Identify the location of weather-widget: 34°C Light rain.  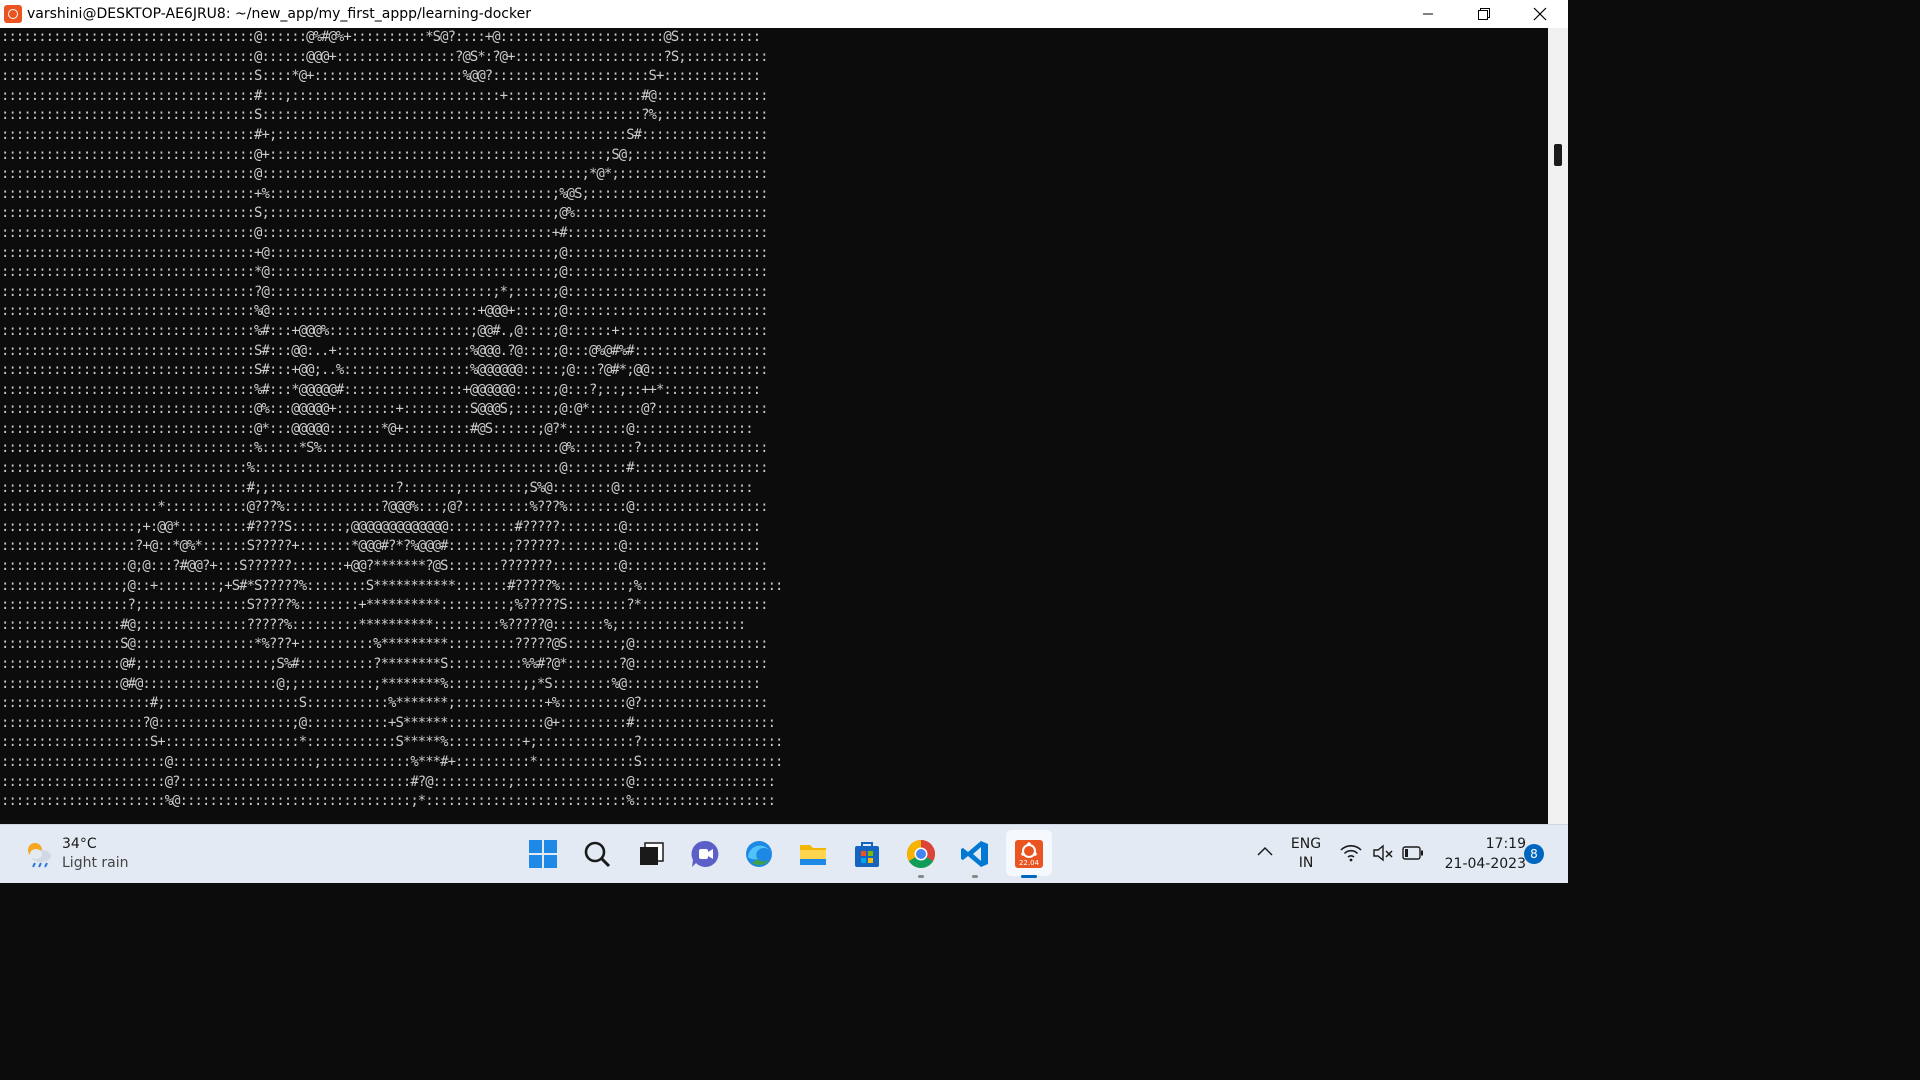
(76, 854).